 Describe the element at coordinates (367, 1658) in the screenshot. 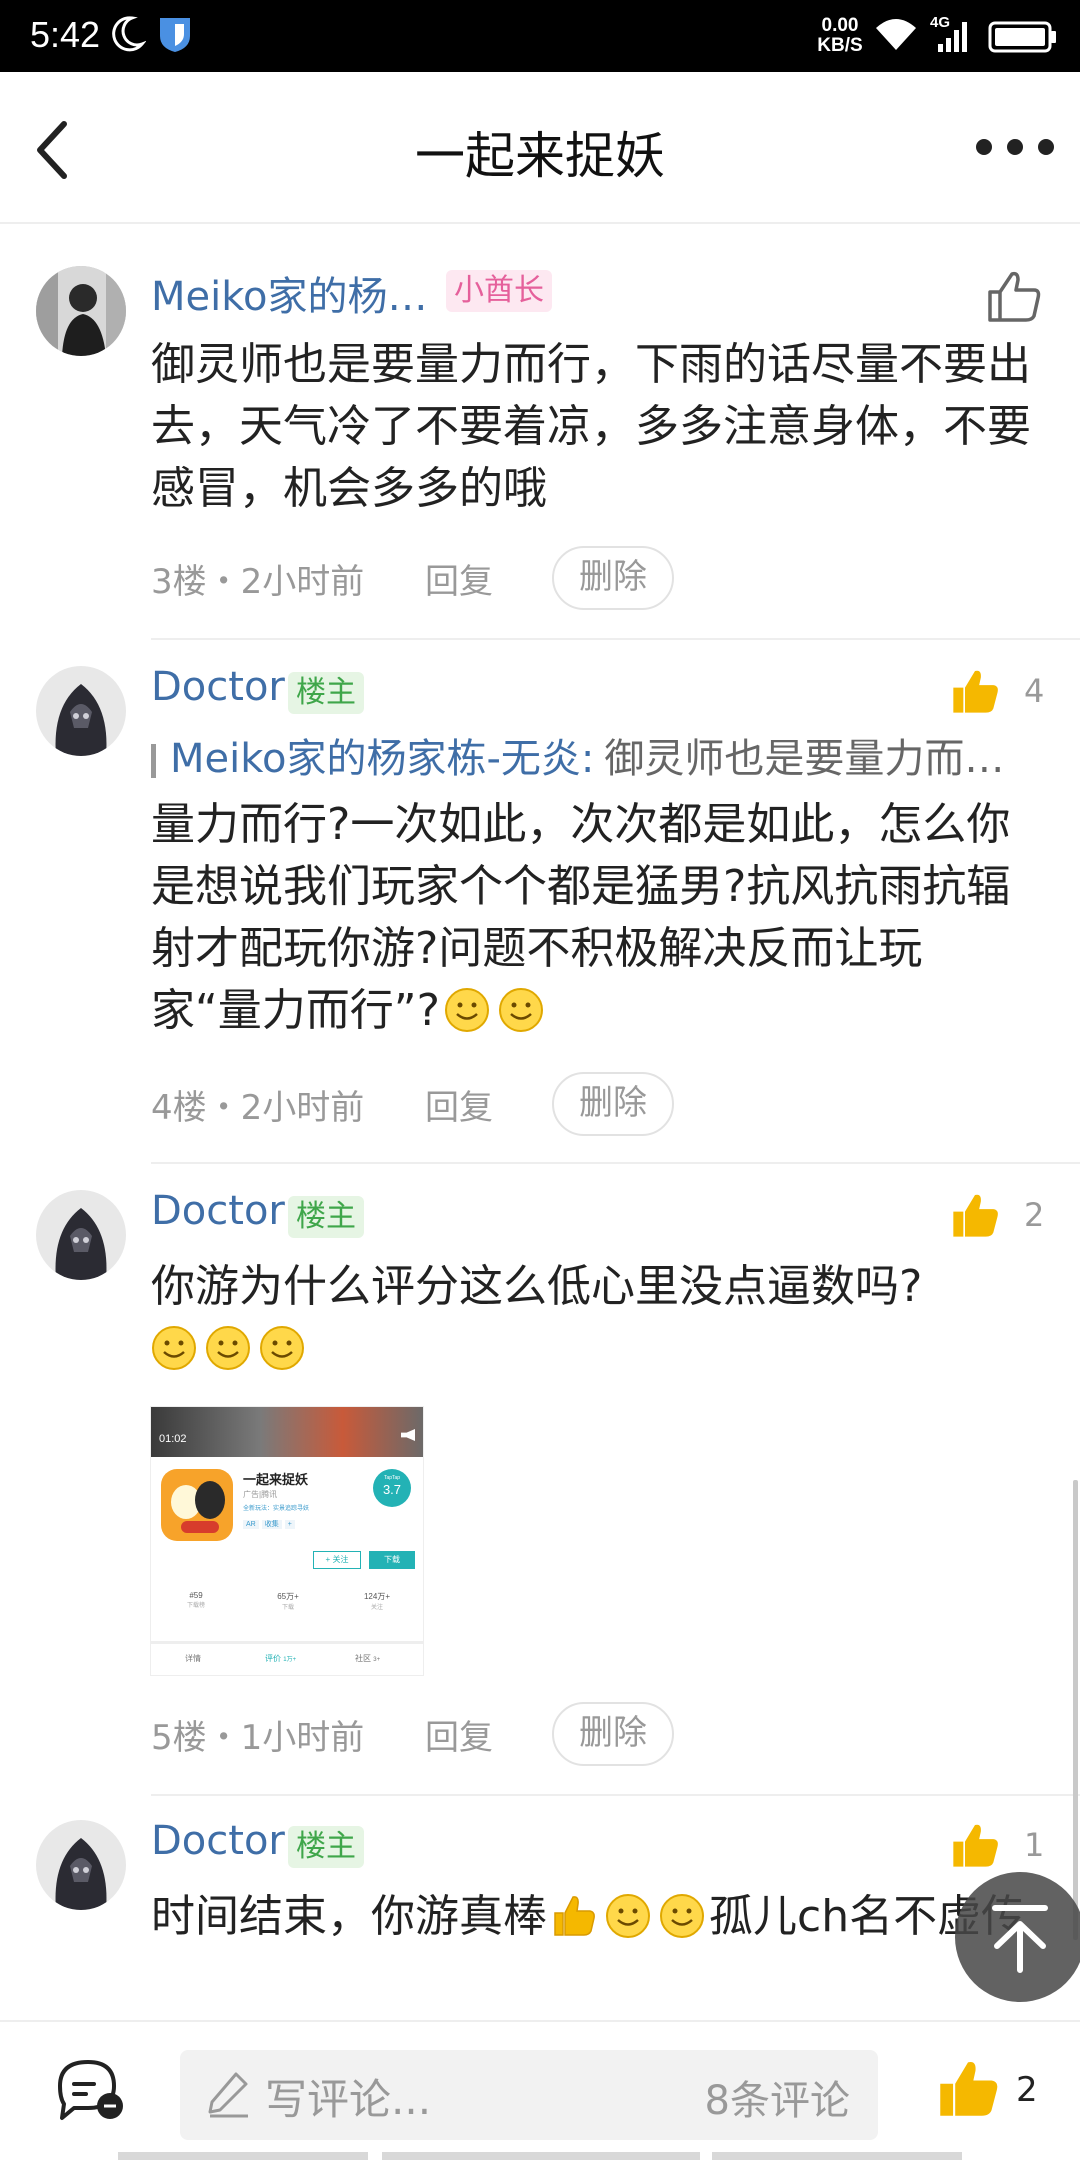

I see `tab-community: 社区 3+` at that location.